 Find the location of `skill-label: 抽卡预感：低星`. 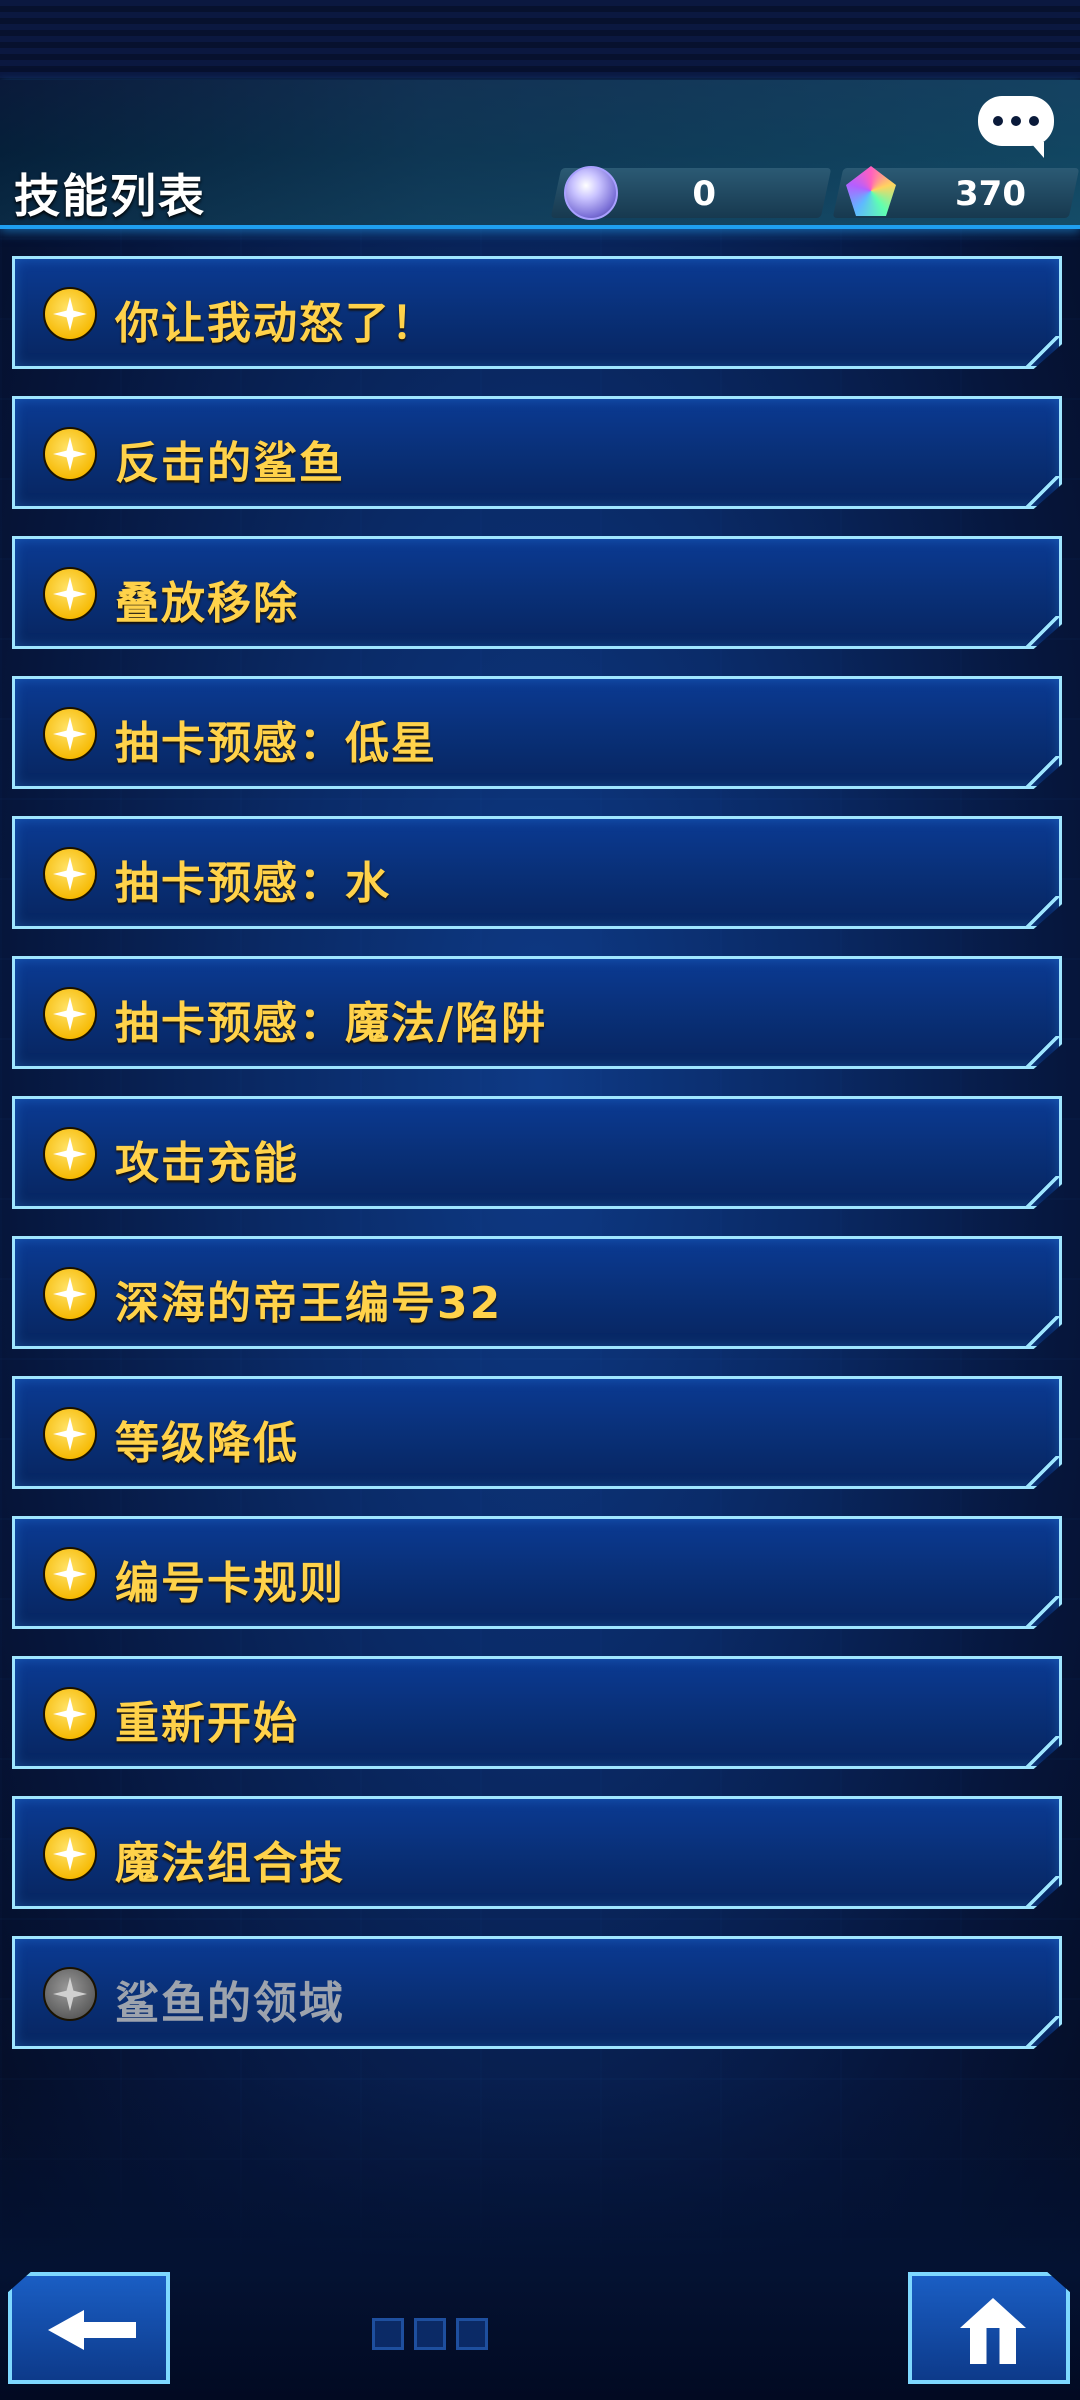

skill-label: 抽卡预感：低星 is located at coordinates (276, 743).